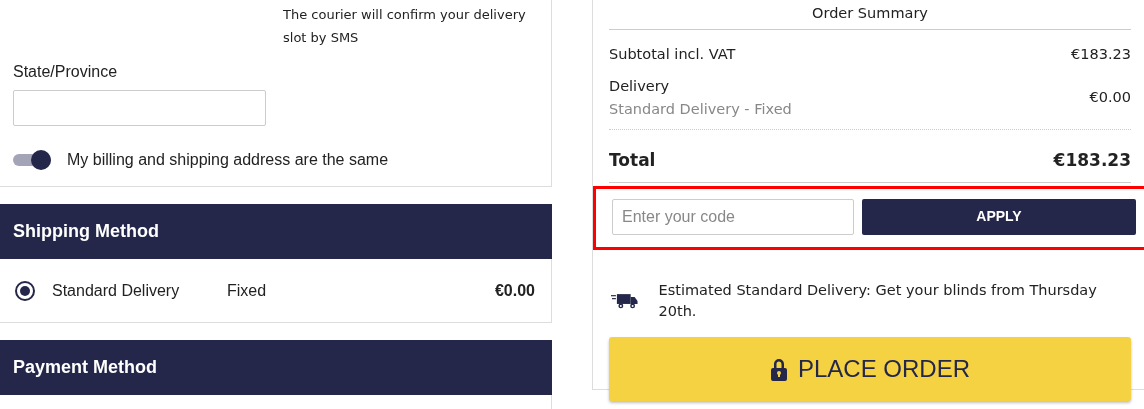  What do you see at coordinates (405, 26) in the screenshot?
I see `courier-note: The courier will confirm your delivery slot by SMS` at bounding box center [405, 26].